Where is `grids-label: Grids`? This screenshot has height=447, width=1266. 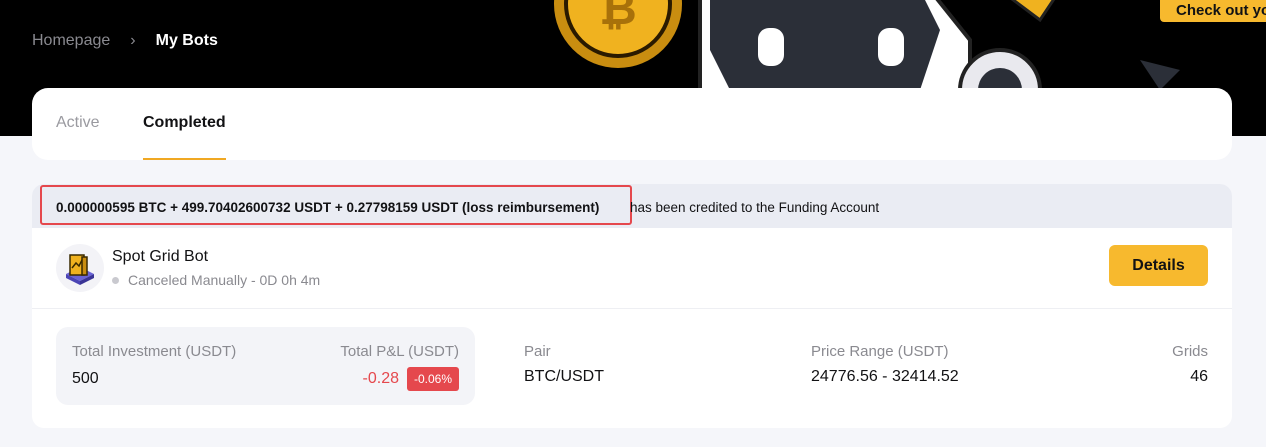
grids-label: Grids is located at coordinates (1190, 351).